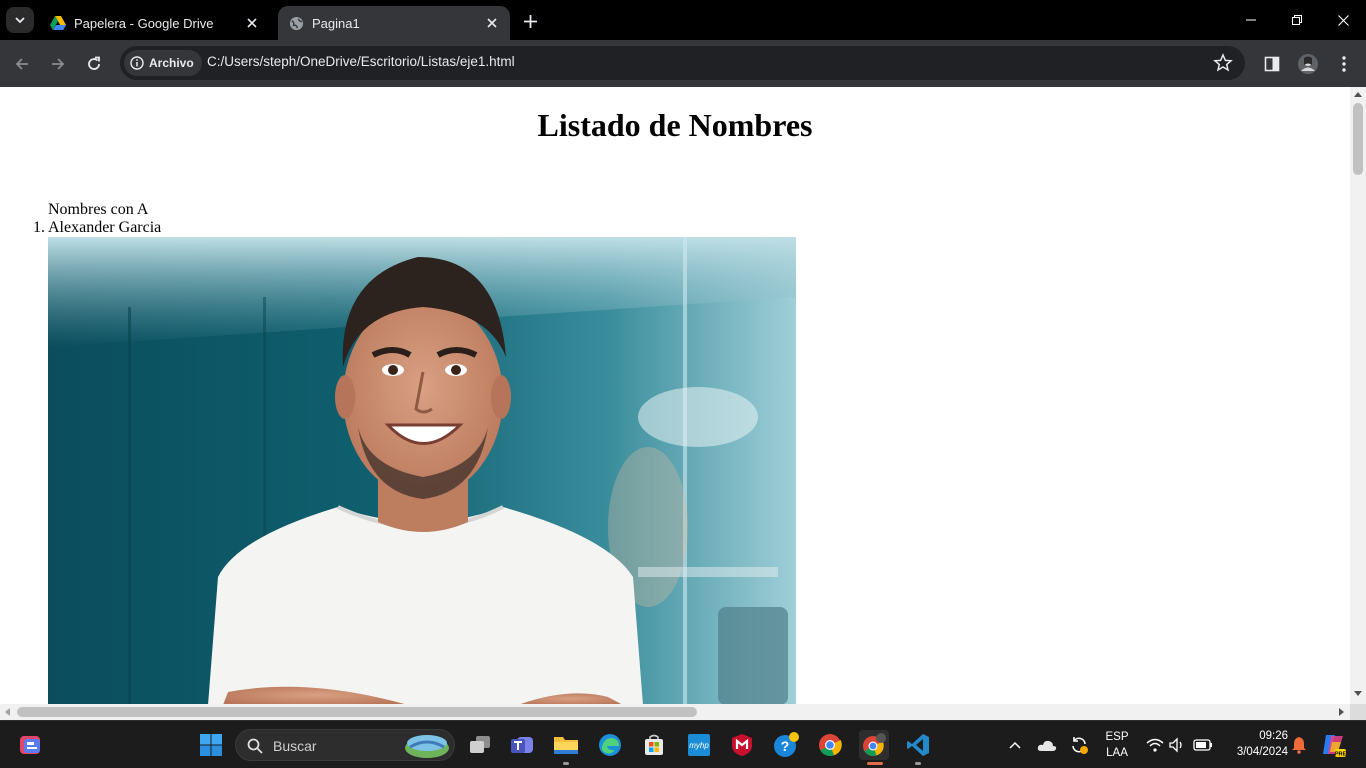 The height and width of the screenshot is (768, 1366). What do you see at coordinates (394, 23) in the screenshot?
I see `tab-pagina1: Pagina1` at bounding box center [394, 23].